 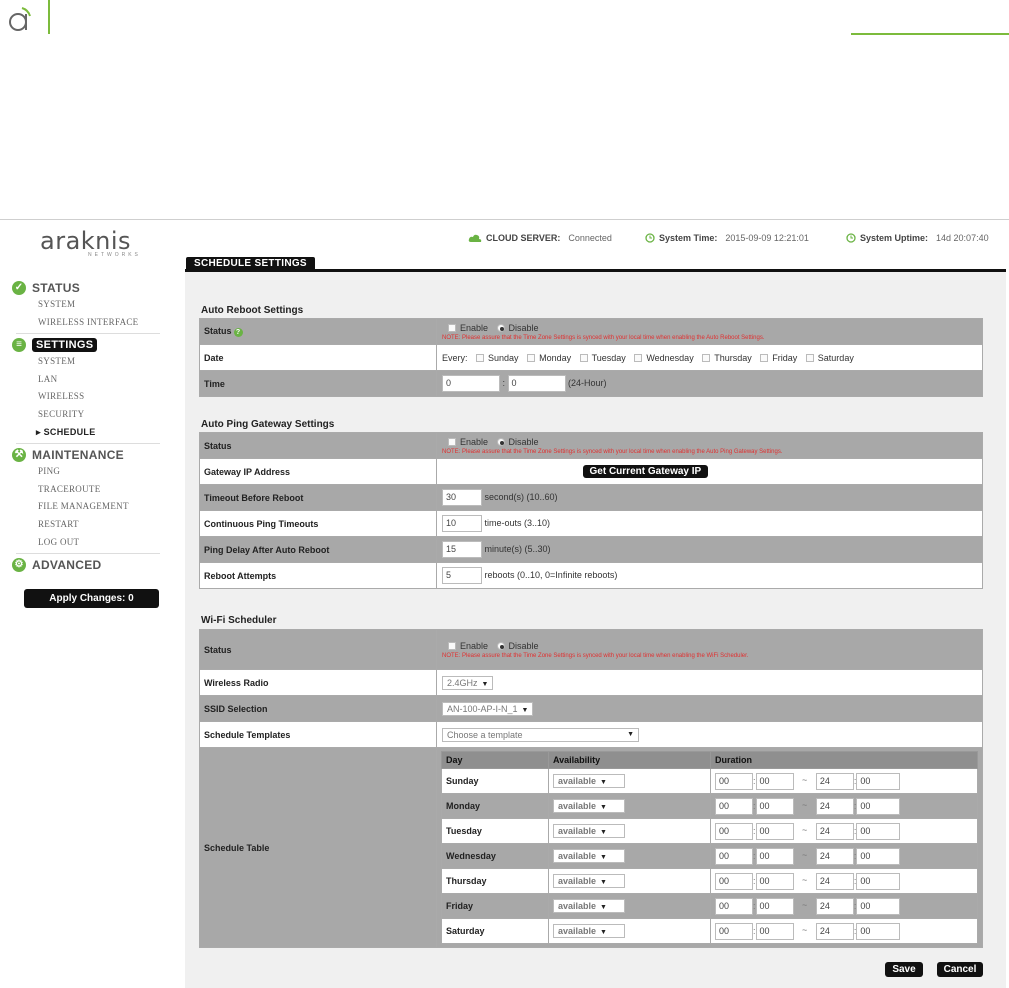 What do you see at coordinates (500, 646) in the screenshot?
I see `wifi-disable-radio` at bounding box center [500, 646].